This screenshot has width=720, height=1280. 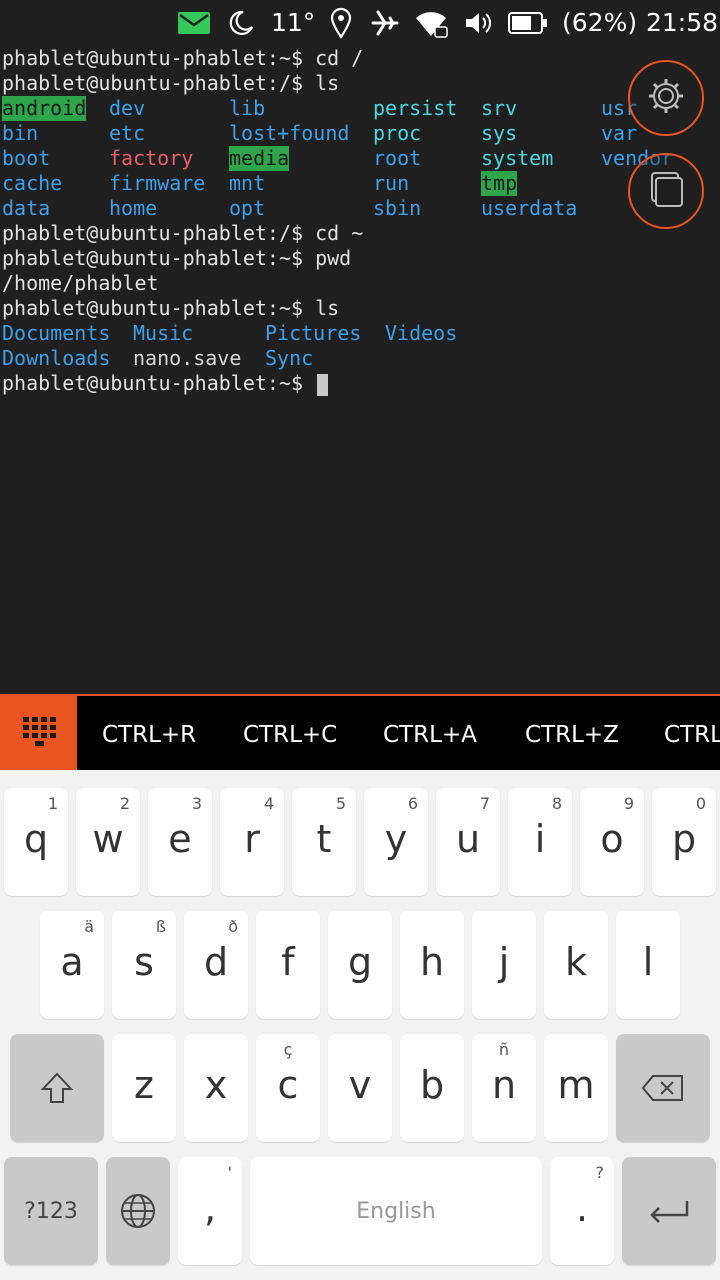 What do you see at coordinates (432, 965) in the screenshot?
I see `key-h: h` at bounding box center [432, 965].